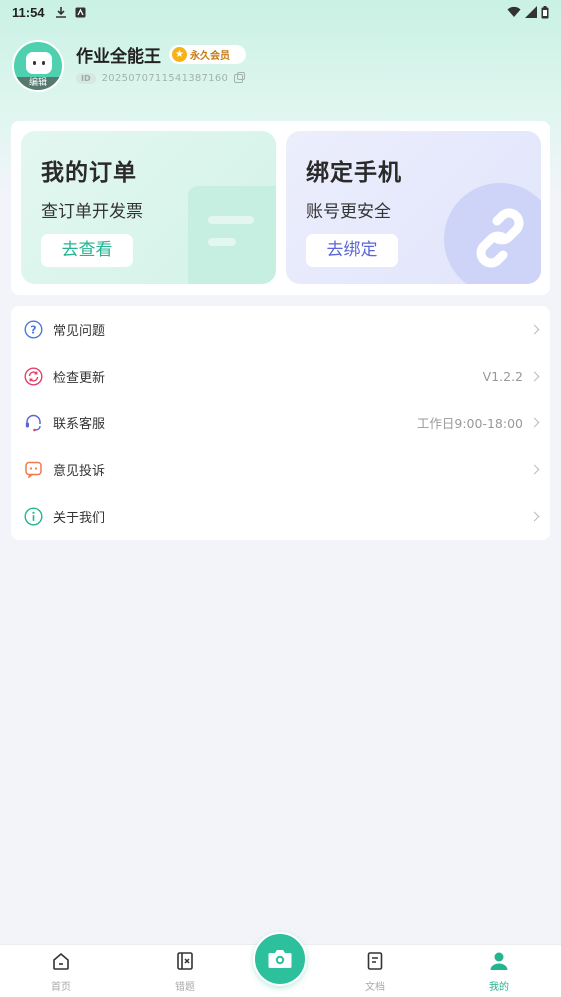 The width and height of the screenshot is (561, 997). I want to click on menu-label: 常见问题, so click(79, 331).